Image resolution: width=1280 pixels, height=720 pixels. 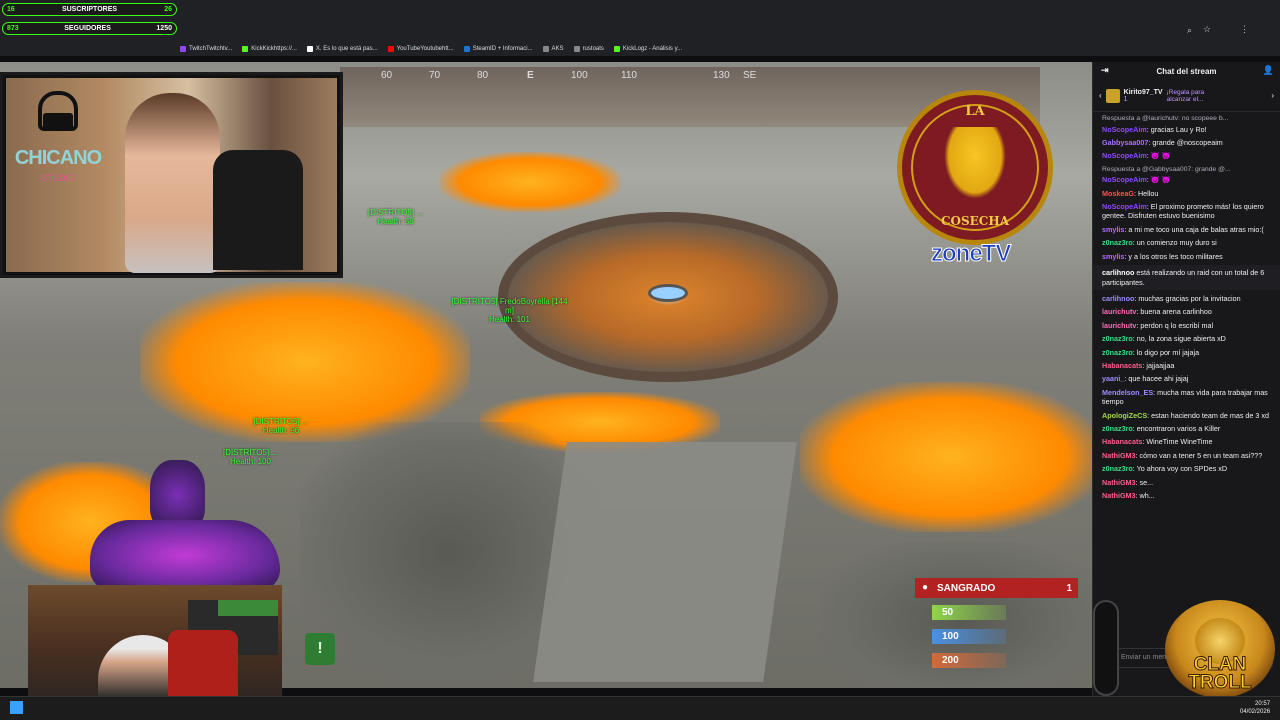 What do you see at coordinates (1159, 243) in the screenshot?
I see `chat-message: z0naz3ro: un comienzo muy duro si` at bounding box center [1159, 243].